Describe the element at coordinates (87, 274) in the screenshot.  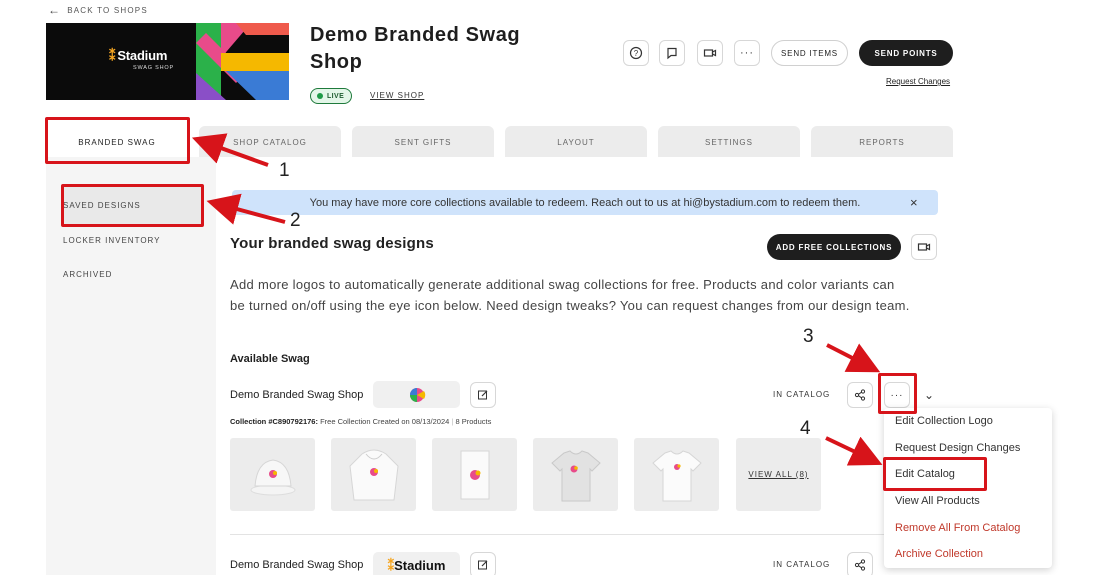
I see `sidebar-item-archived: ARCHIVED` at that location.